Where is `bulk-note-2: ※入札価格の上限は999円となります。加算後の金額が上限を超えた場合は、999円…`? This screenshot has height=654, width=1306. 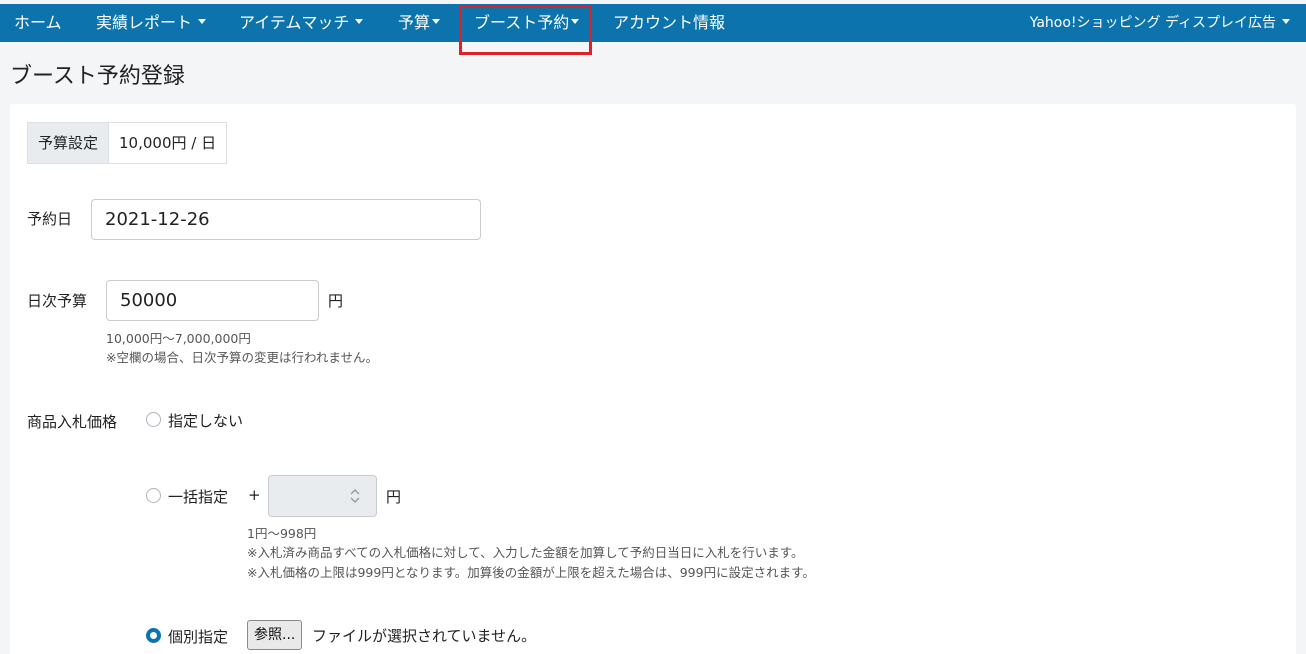
bulk-note-2: ※入札価格の上限は999円となります。加算後の金額が上限を超えた場合は、999円… is located at coordinates (531, 572).